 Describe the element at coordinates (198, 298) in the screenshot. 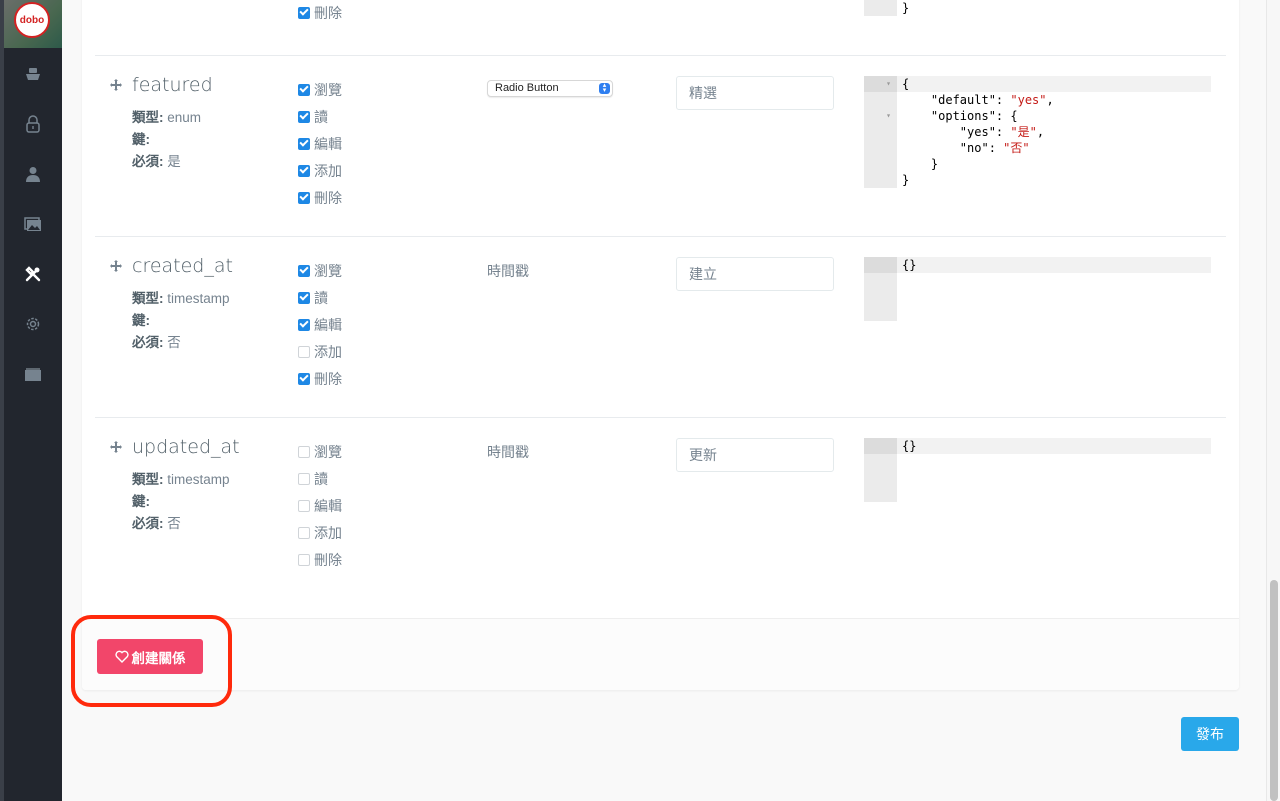

I see `field-type: timestamp` at that location.